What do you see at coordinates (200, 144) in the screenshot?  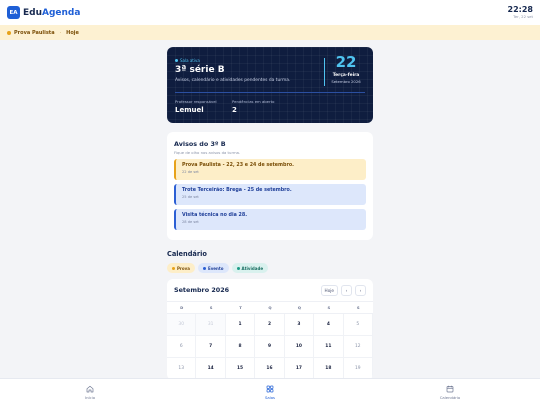 I see `notices-title: Avisos do 3º B` at bounding box center [200, 144].